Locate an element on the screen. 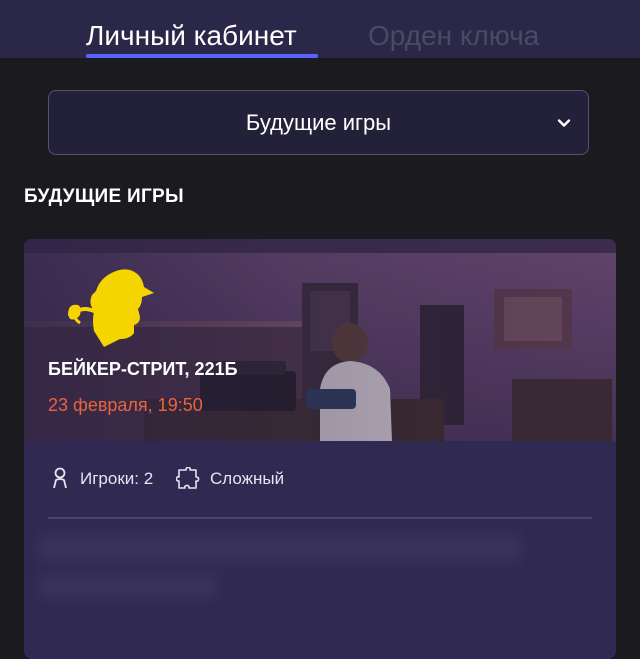 The width and height of the screenshot is (640, 659). difficulty-level: Сложный is located at coordinates (247, 478).